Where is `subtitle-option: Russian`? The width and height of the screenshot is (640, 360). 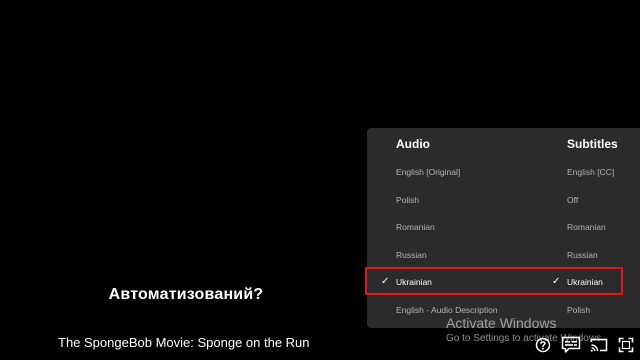
subtitle-option: Russian is located at coordinates (582, 255).